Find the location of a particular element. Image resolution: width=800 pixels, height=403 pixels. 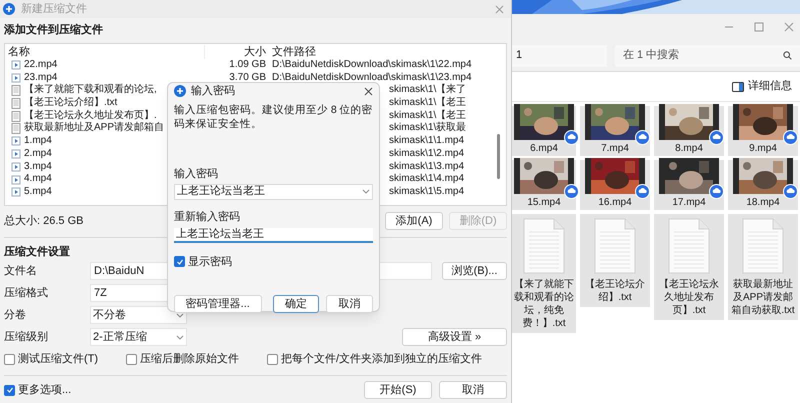

dropdown: 不分卷 is located at coordinates (138, 315).